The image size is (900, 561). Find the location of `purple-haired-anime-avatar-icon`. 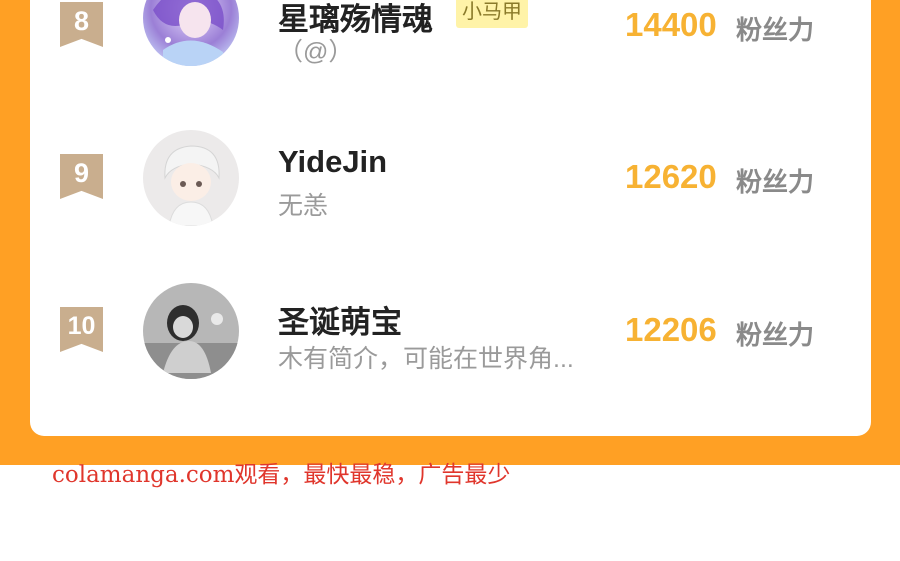

purple-haired-anime-avatar-icon is located at coordinates (191, 33).